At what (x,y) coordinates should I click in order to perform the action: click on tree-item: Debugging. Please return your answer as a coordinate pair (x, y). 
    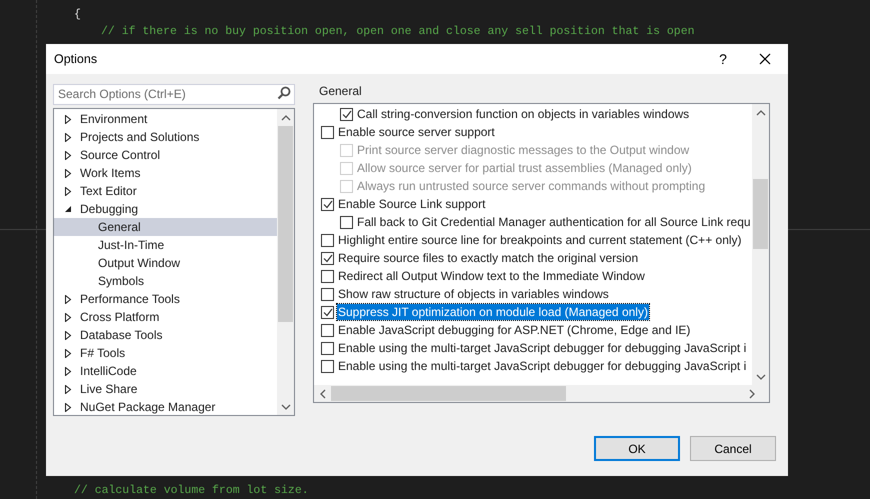
    Looking at the image, I should click on (109, 209).